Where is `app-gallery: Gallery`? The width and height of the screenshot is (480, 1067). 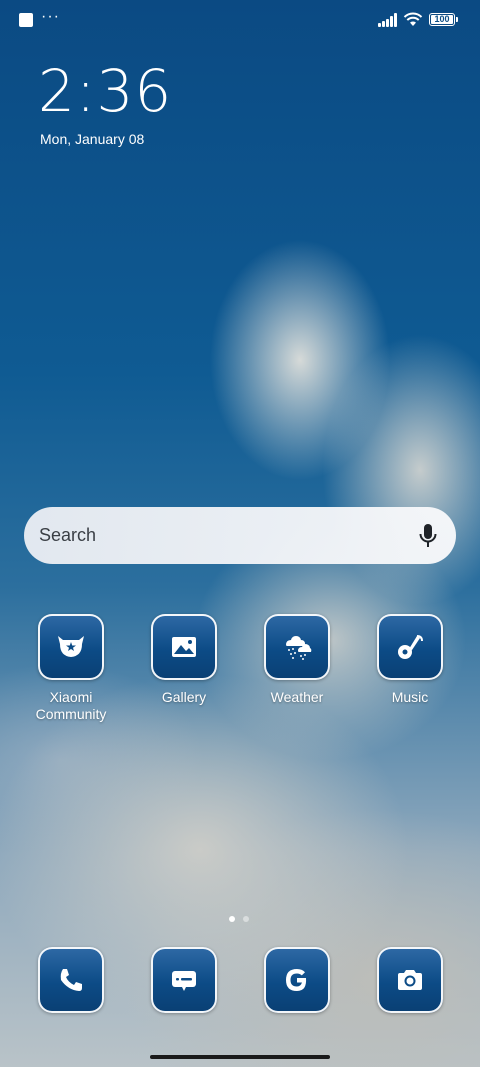 app-gallery: Gallery is located at coordinates (184, 660).